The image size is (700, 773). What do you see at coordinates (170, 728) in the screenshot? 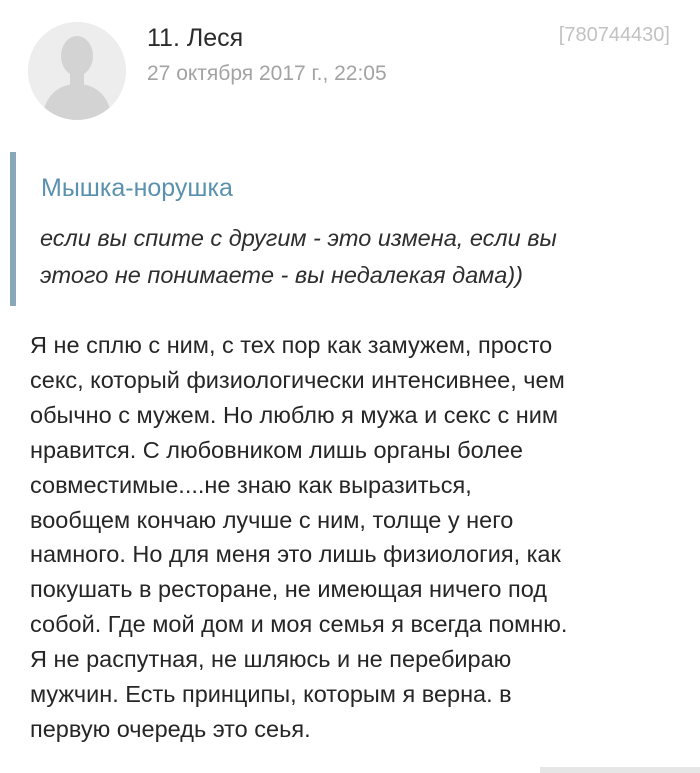
I see `comment-line: первую очередь это сеья.` at bounding box center [170, 728].